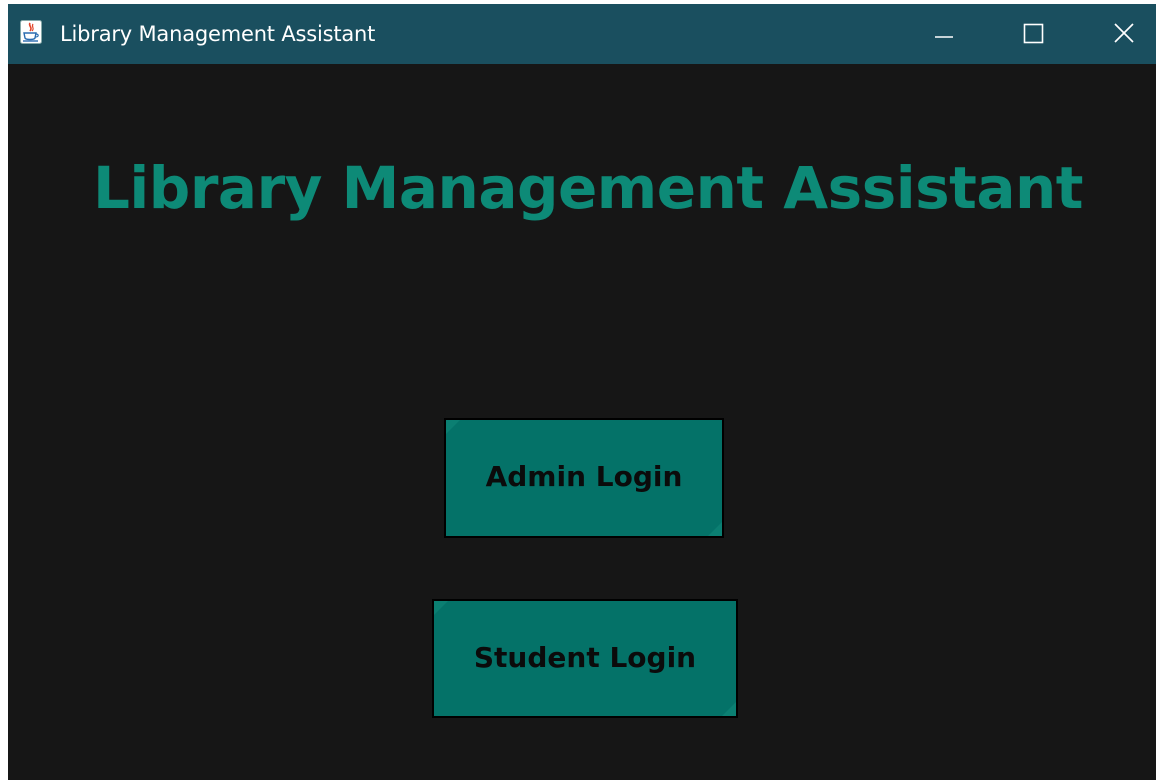  Describe the element at coordinates (944, 34) in the screenshot. I see `minimize-button` at that location.